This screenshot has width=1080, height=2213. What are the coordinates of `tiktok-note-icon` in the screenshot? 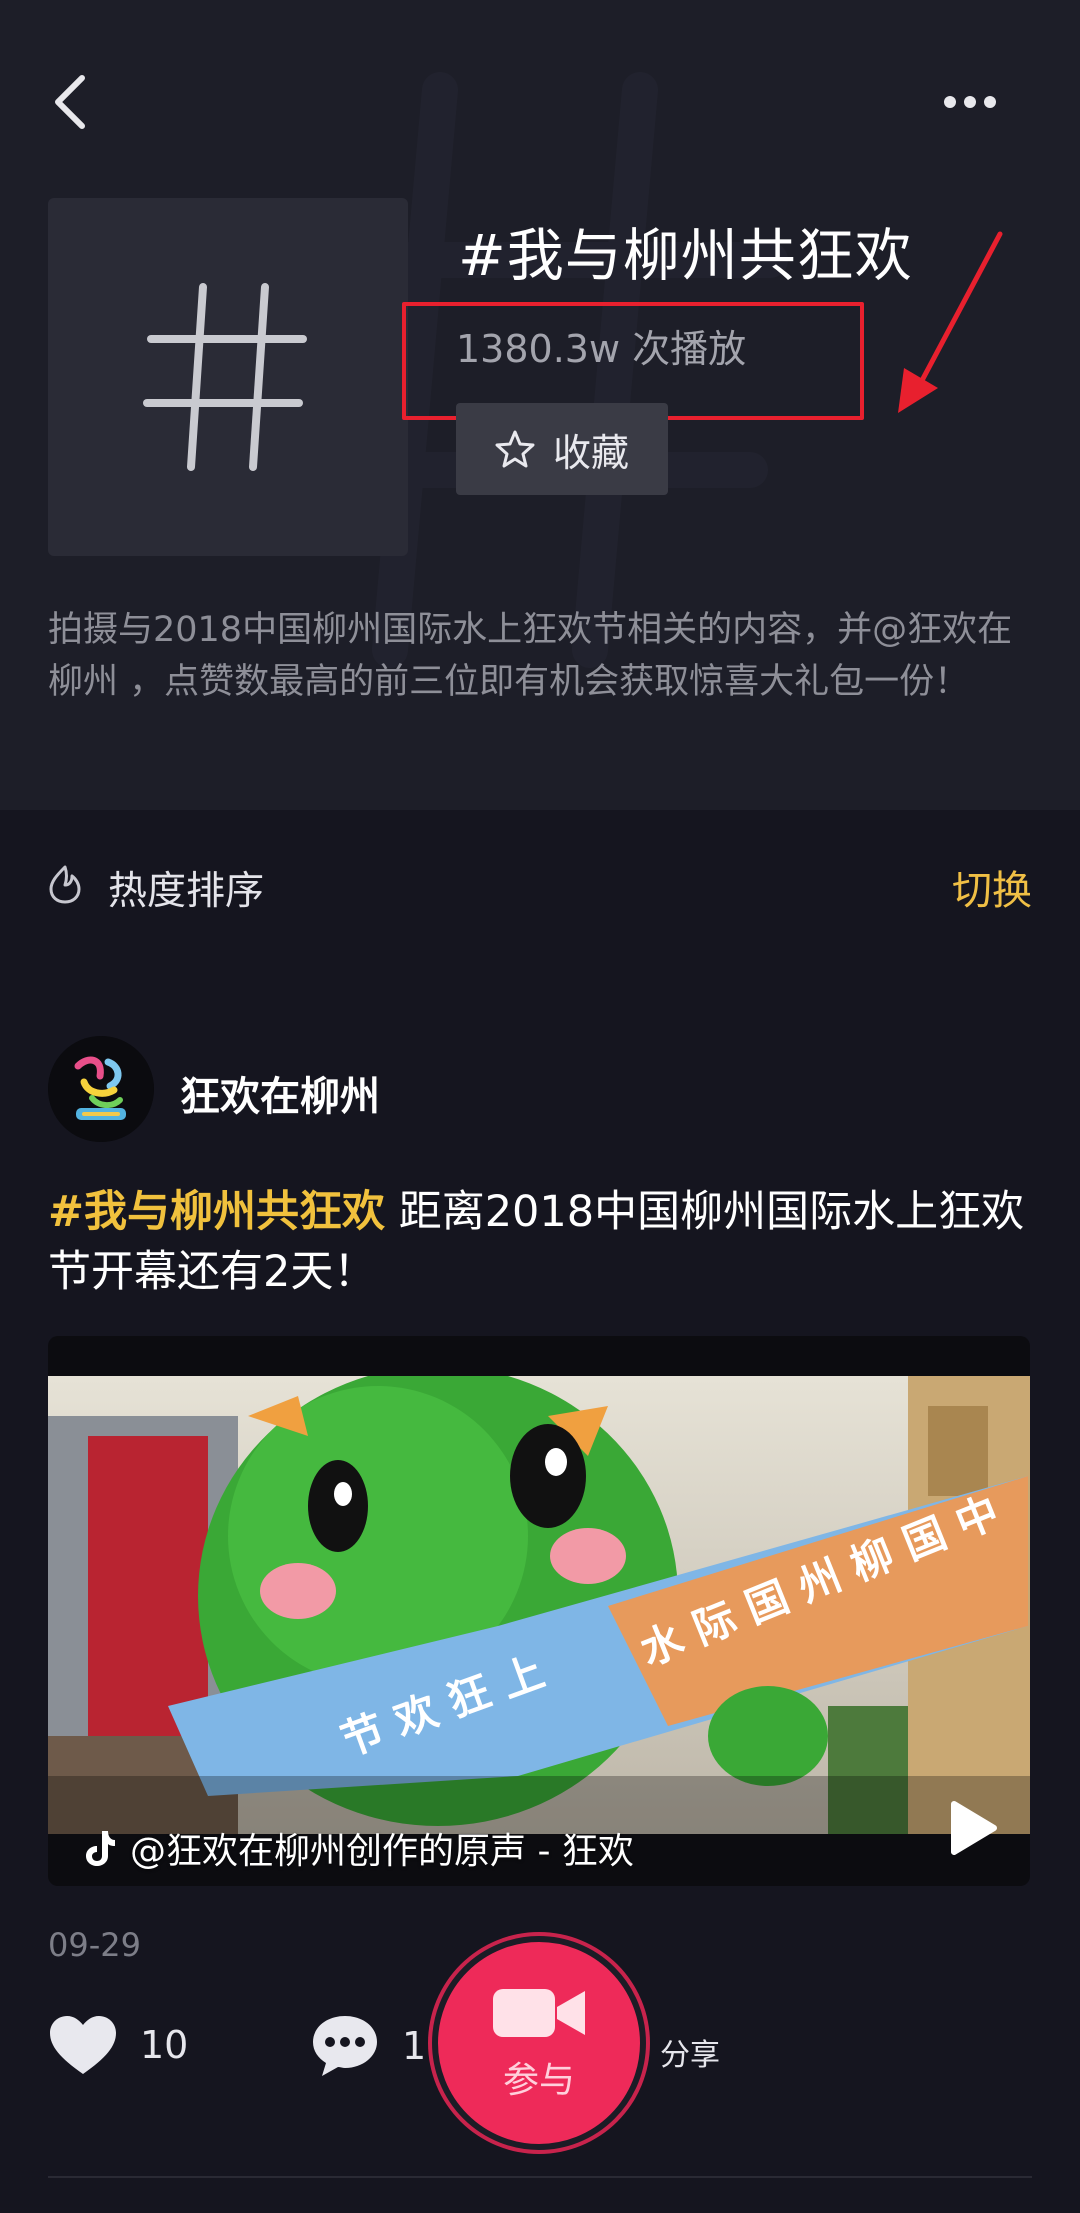 It's located at (100, 1848).